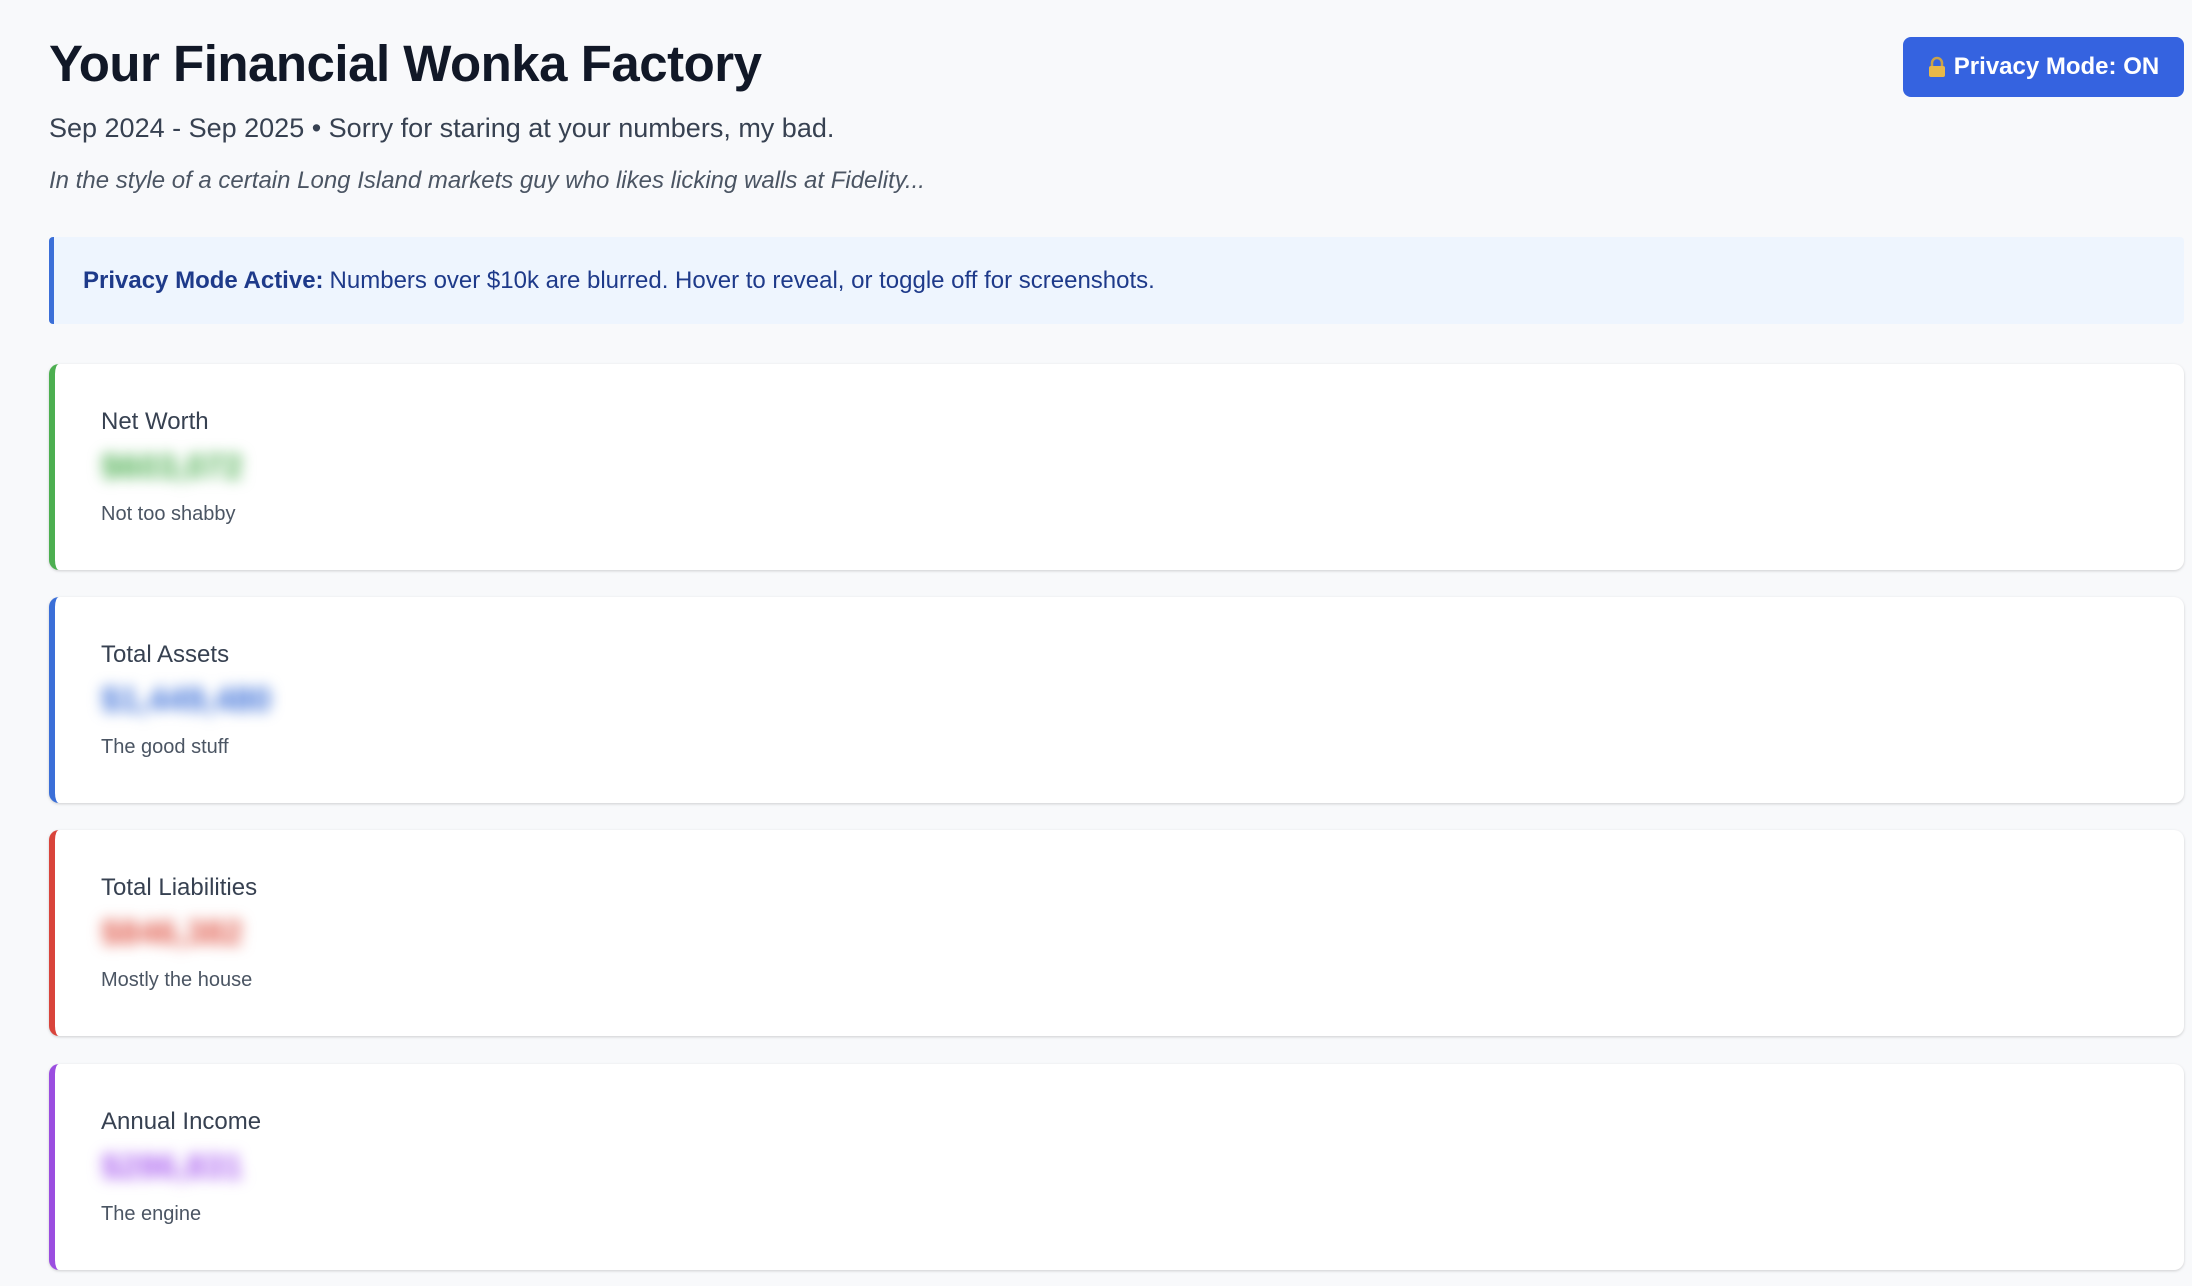  What do you see at coordinates (168, 514) in the screenshot?
I see `card-note: Not too shabby` at bounding box center [168, 514].